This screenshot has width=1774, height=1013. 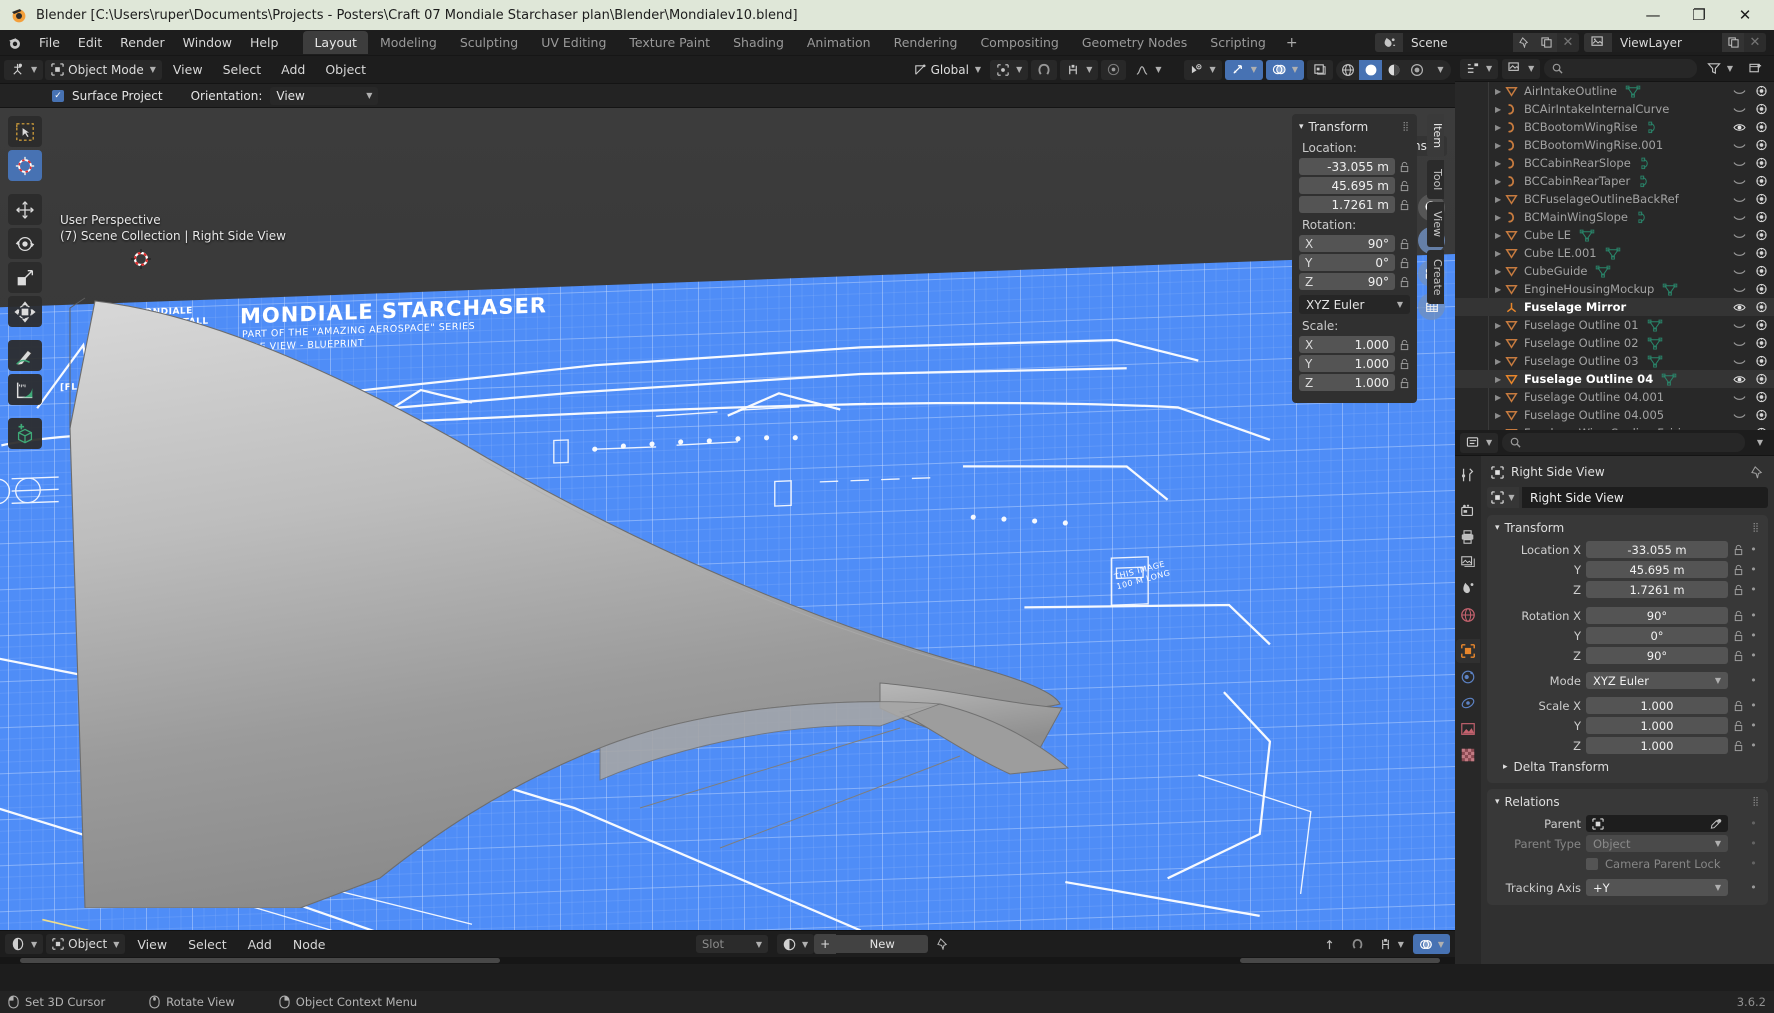 What do you see at coordinates (15, 43) in the screenshot?
I see `app-menu-icon` at bounding box center [15, 43].